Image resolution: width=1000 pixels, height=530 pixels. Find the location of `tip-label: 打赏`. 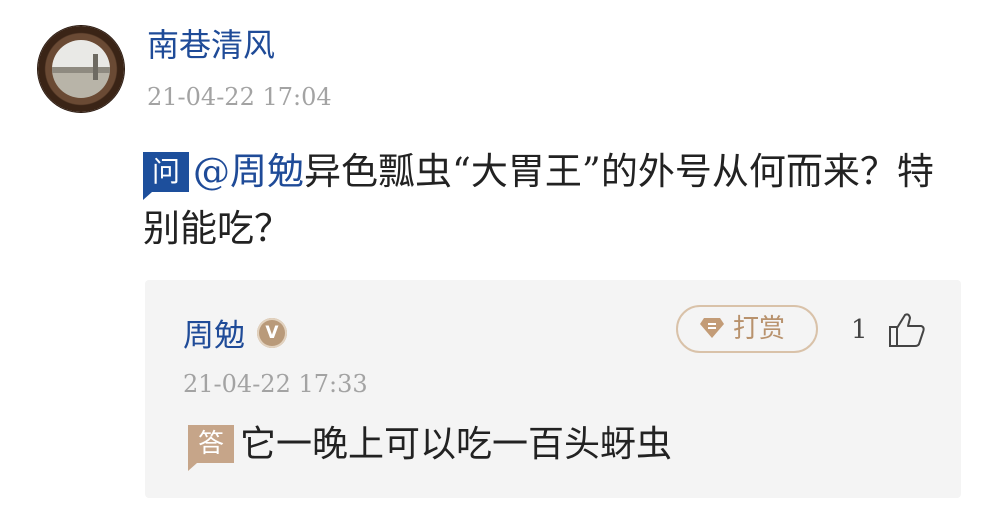

tip-label: 打赏 is located at coordinates (759, 329).